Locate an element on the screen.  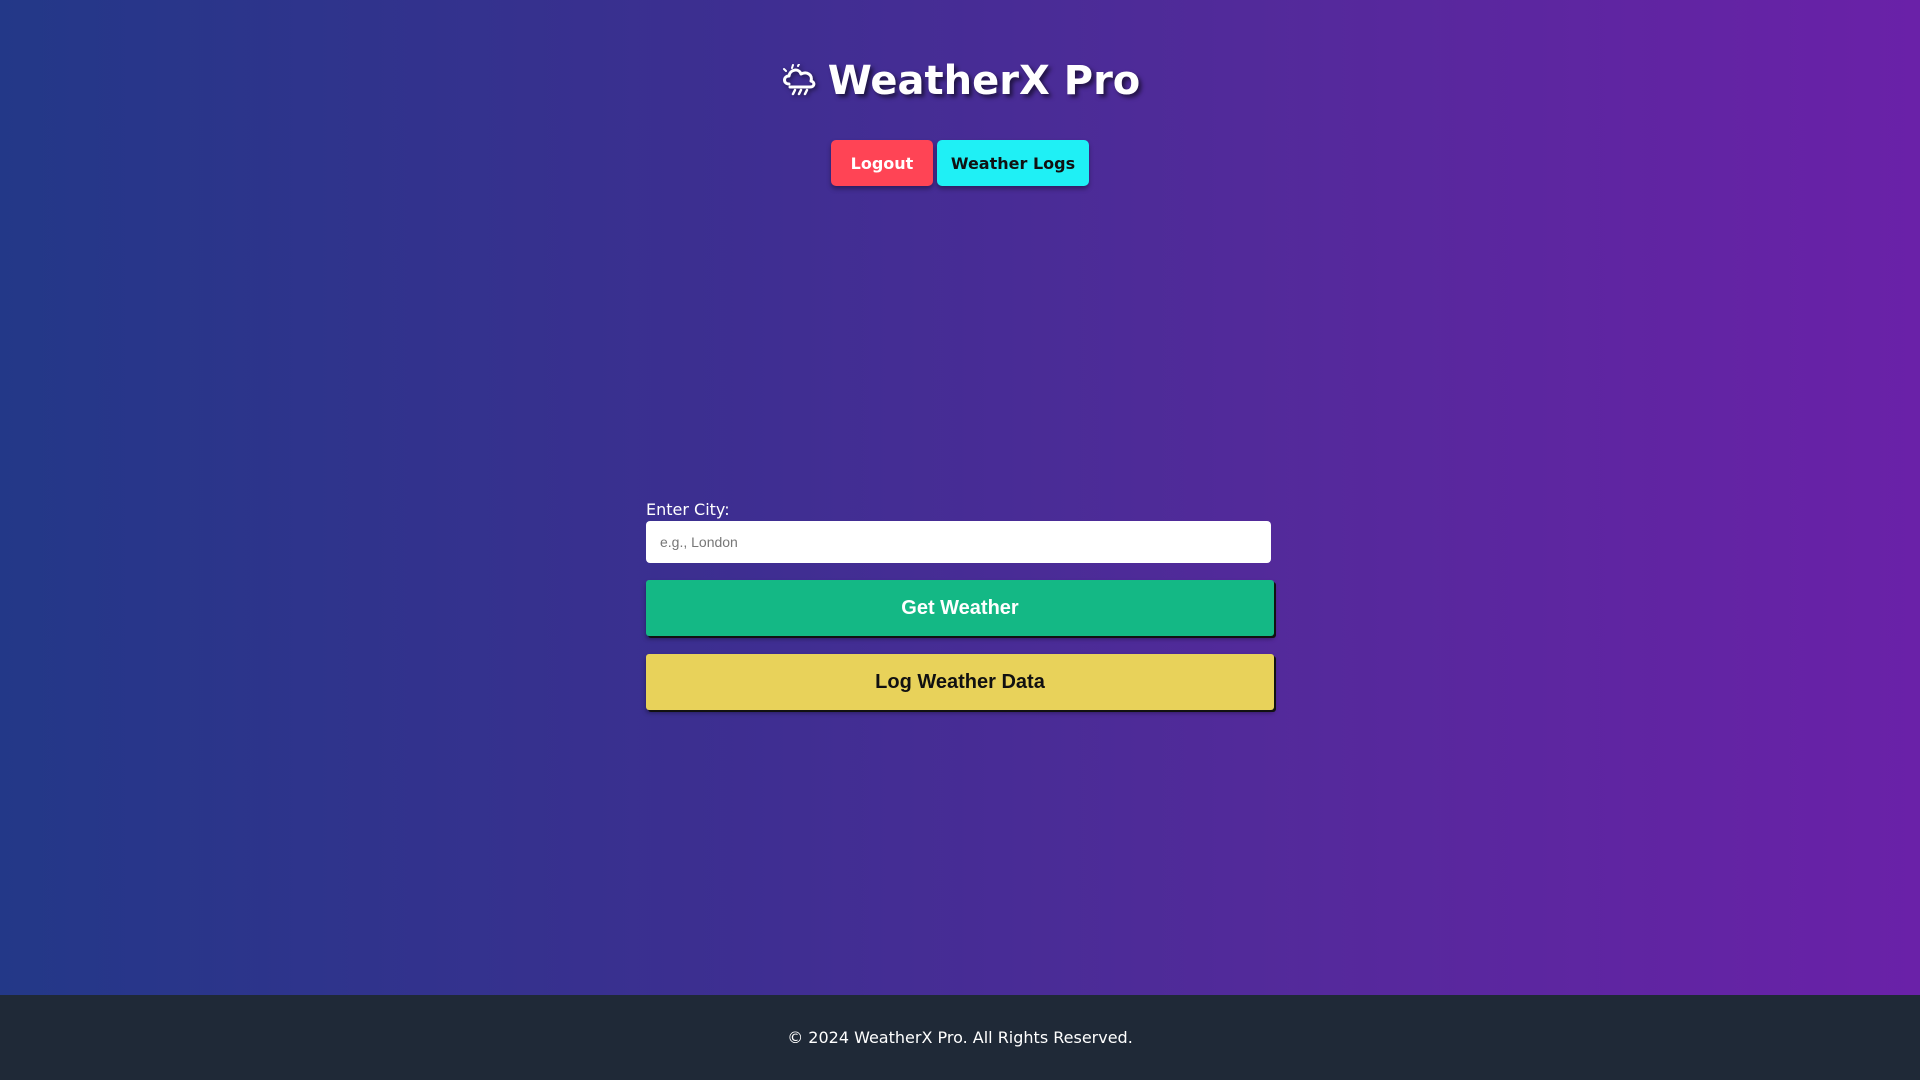
city-input is located at coordinates (958, 542).